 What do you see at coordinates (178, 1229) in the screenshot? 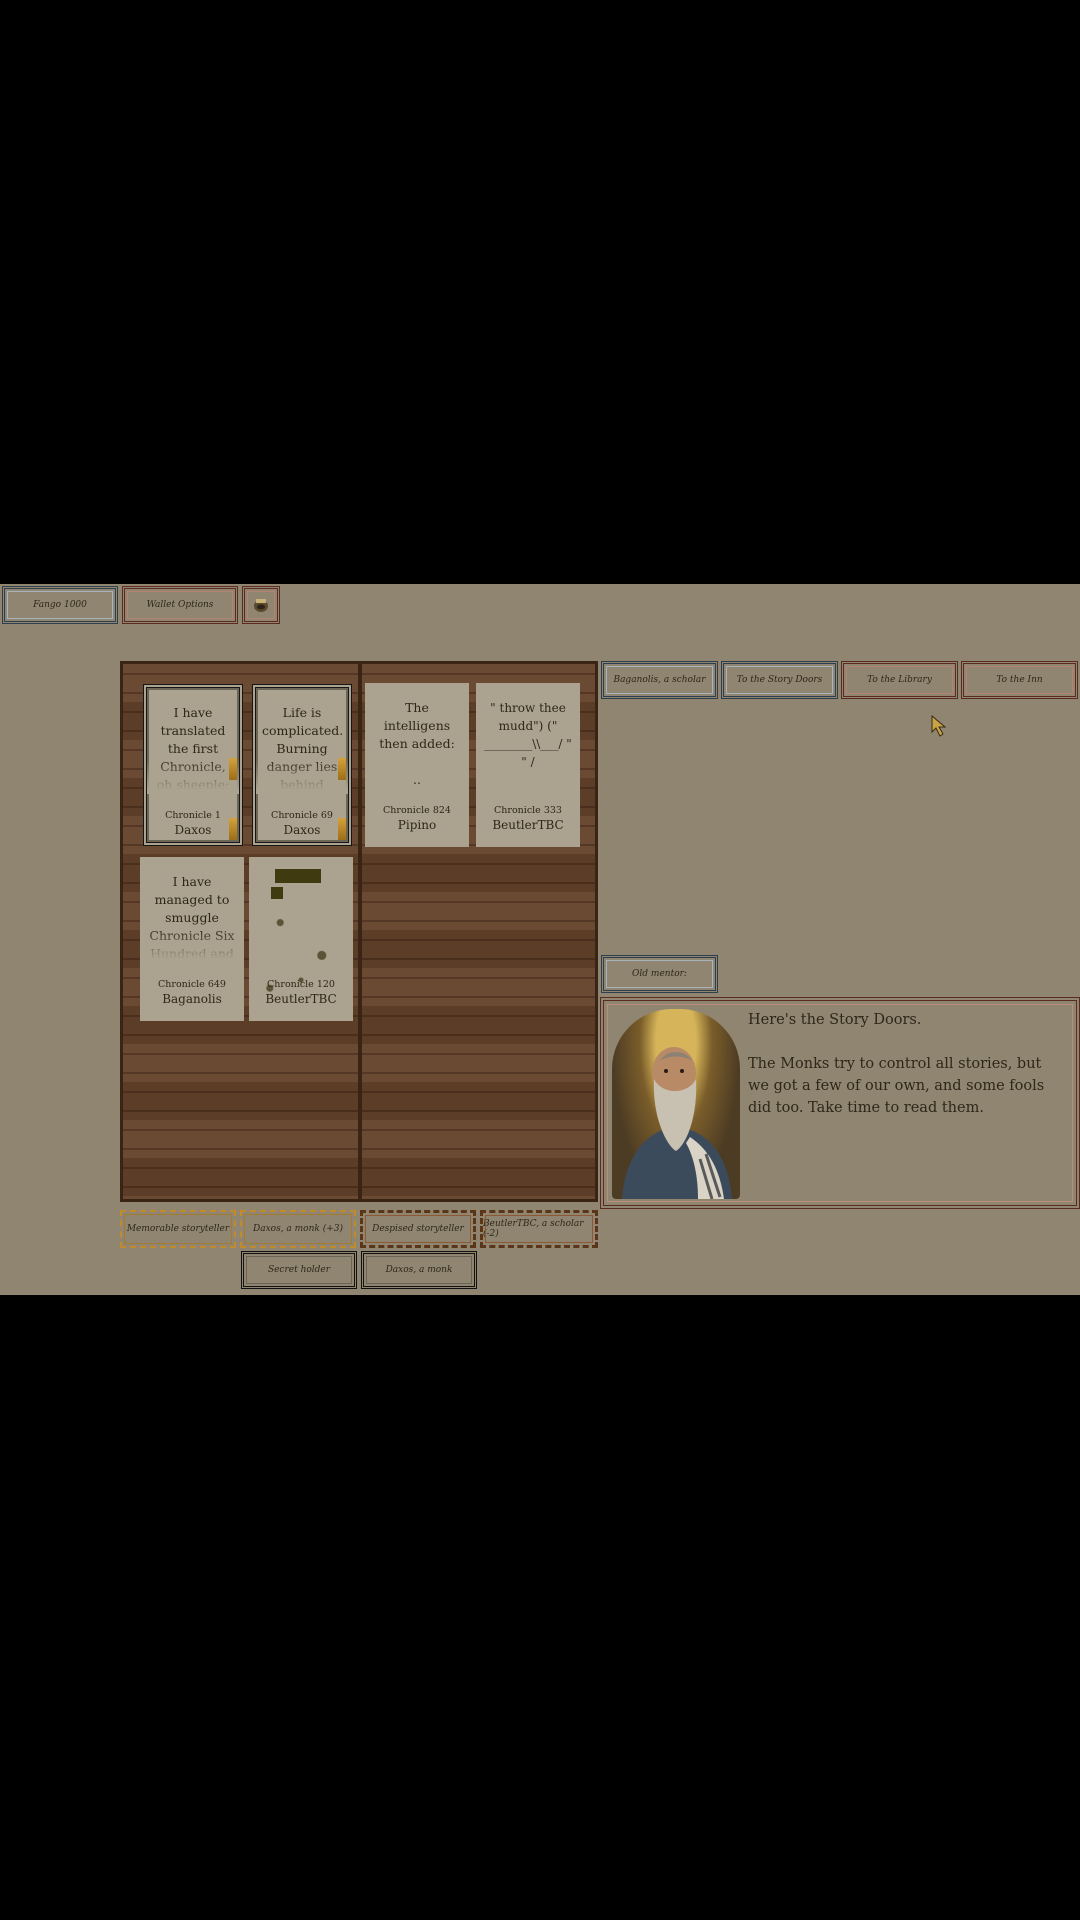
I see `memorable-storyteller-tag: Memorable storyteller` at bounding box center [178, 1229].